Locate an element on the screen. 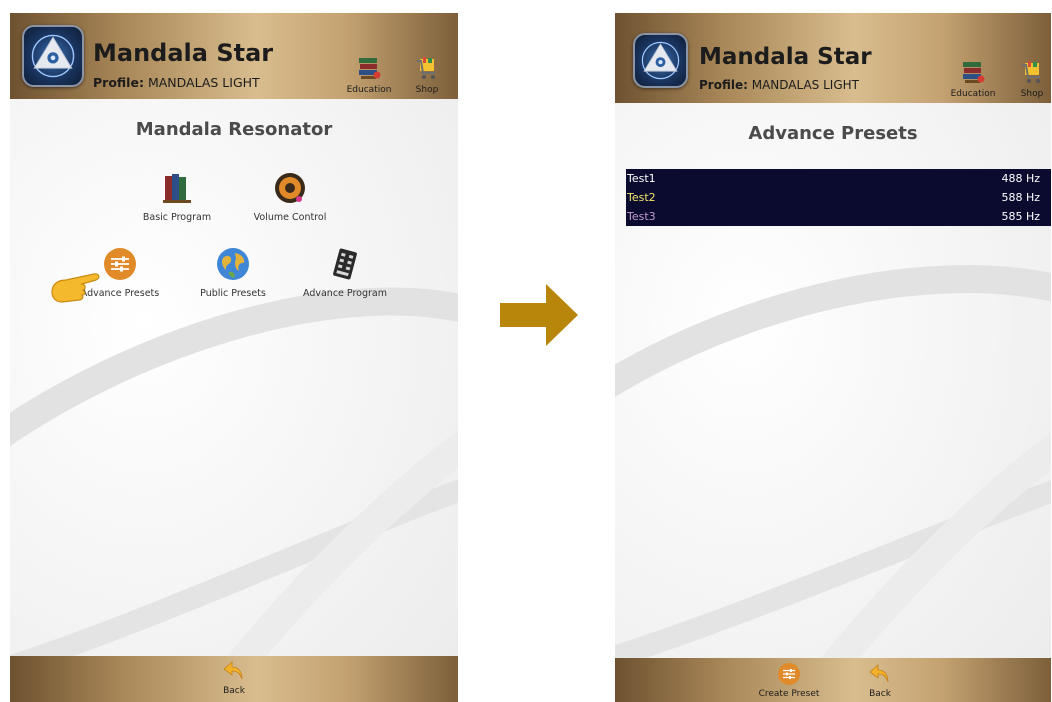 The height and width of the screenshot is (702, 1052). preset-row: Test3 585 Hz is located at coordinates (838, 216).